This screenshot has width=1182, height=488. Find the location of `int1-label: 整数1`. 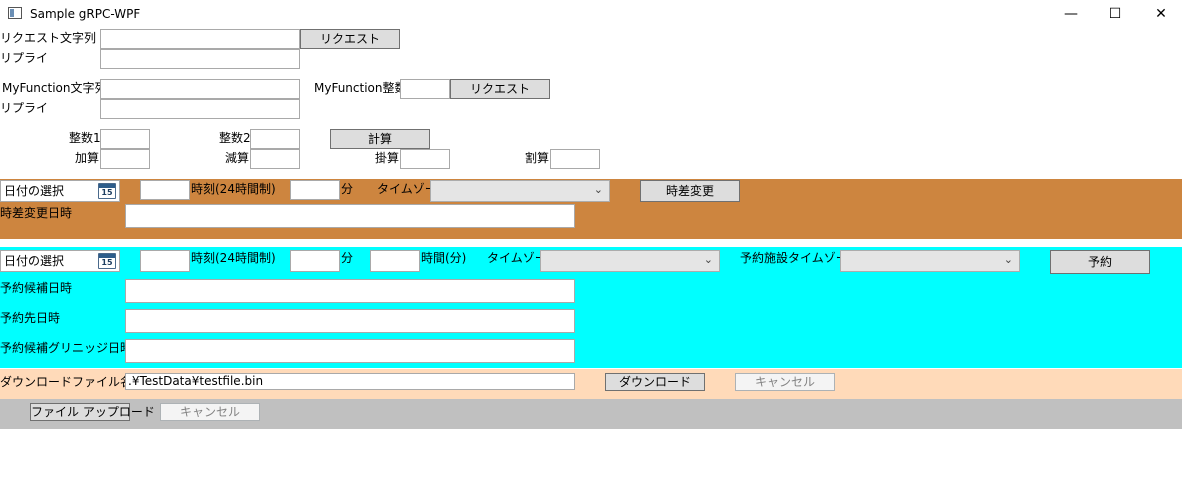

int1-label: 整数1 is located at coordinates (85, 138).